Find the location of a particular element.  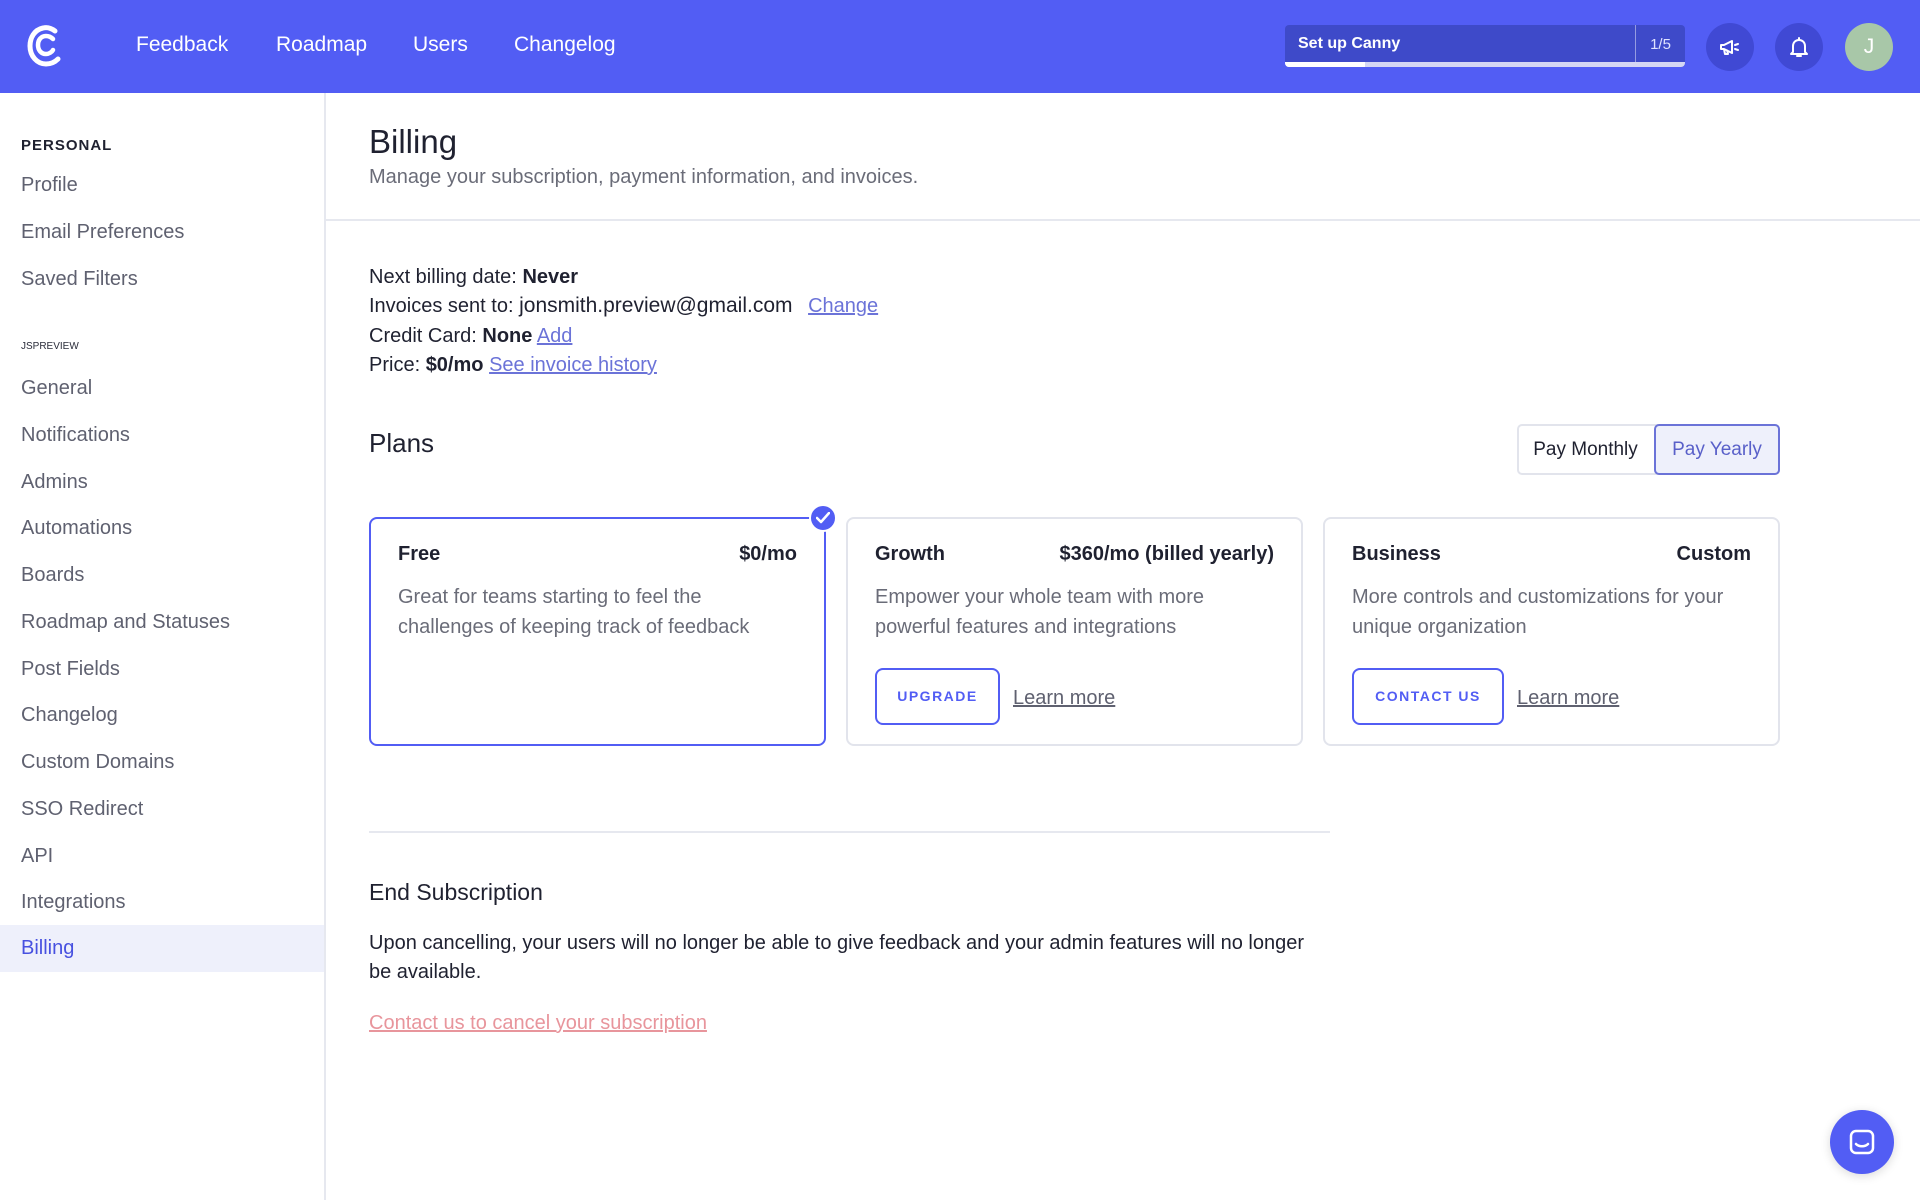

sidebar-item-automations: Automations is located at coordinates (162, 528).